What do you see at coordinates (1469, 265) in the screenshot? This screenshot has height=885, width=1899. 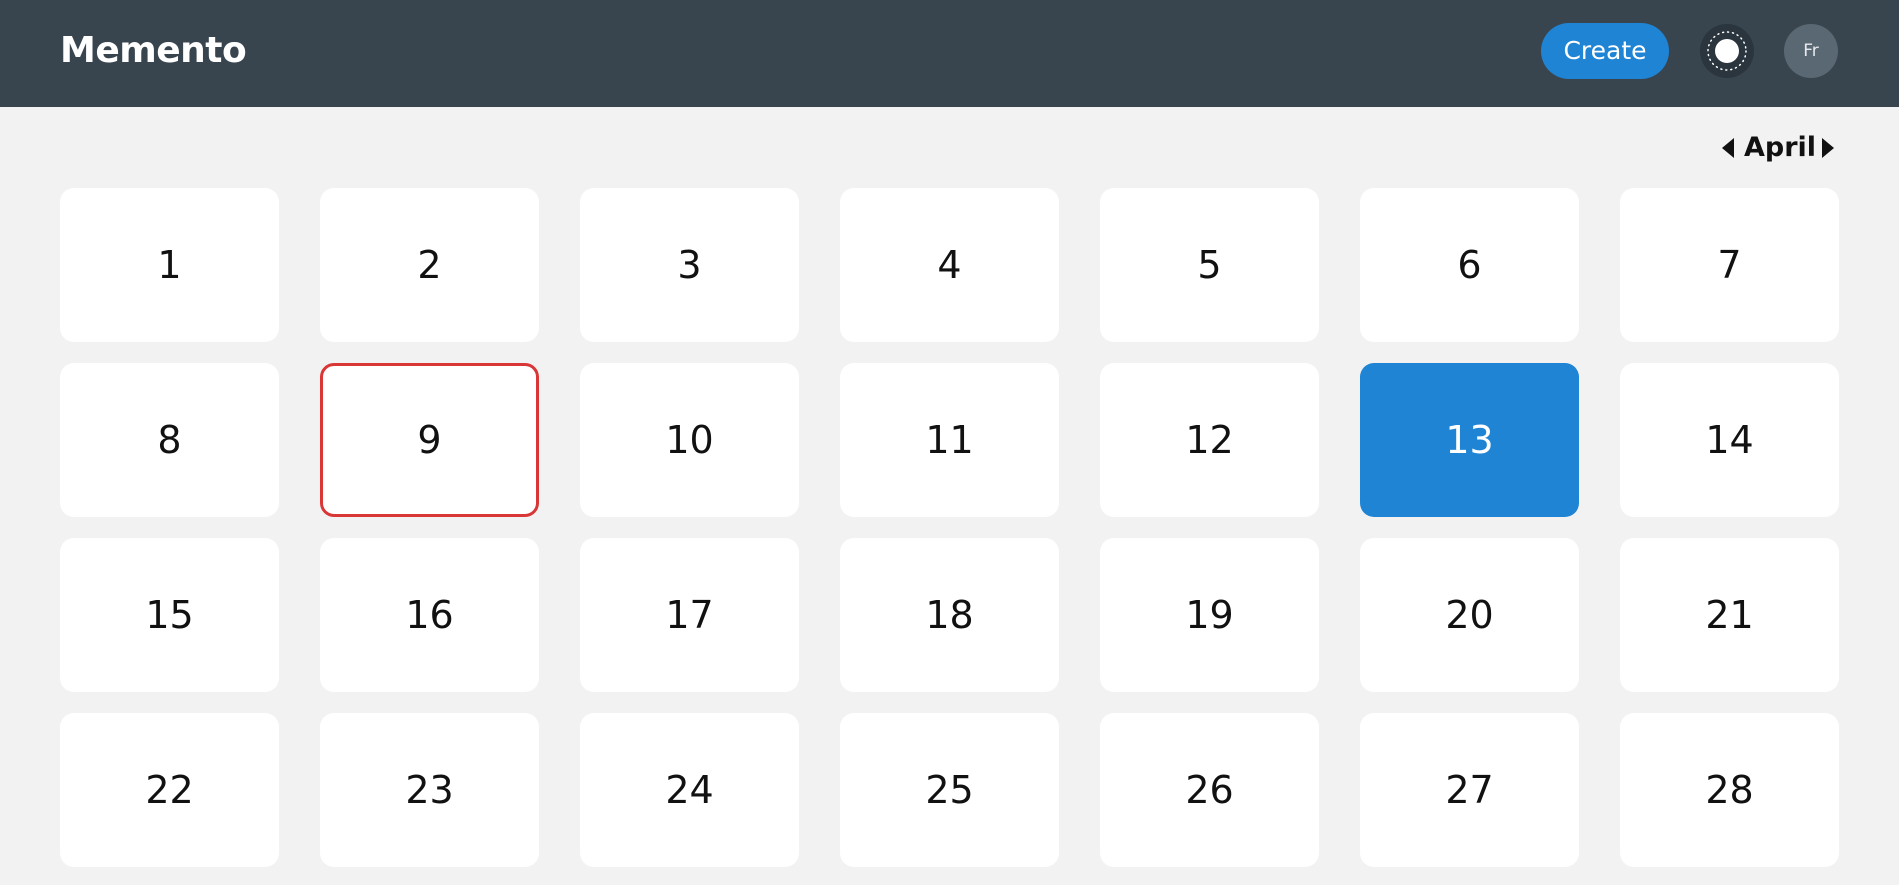 I see `day-cell-6: 6` at bounding box center [1469, 265].